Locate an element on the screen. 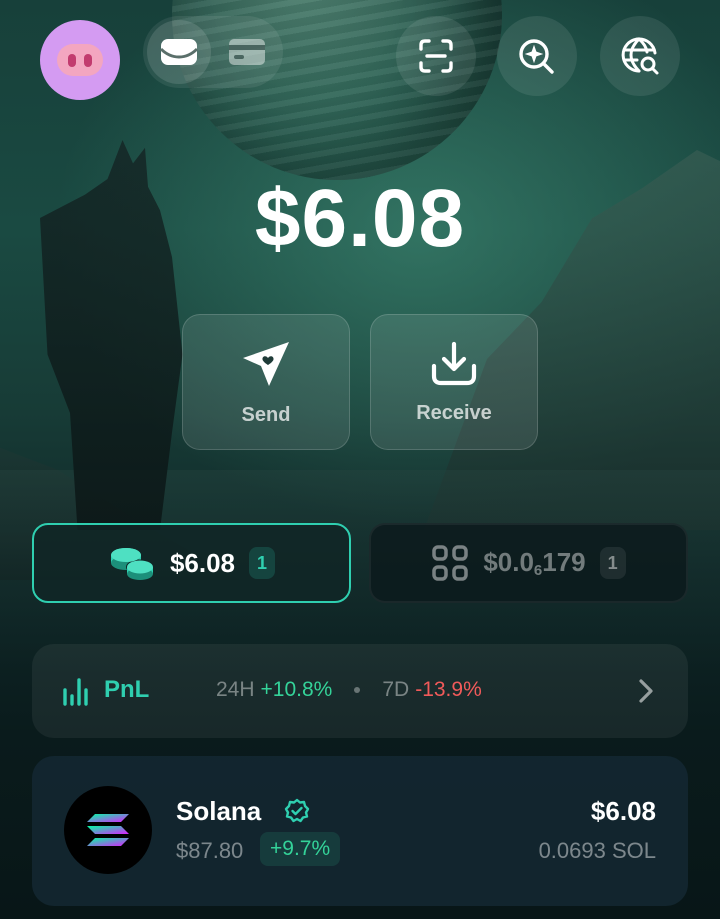  scan-icon is located at coordinates (436, 56).